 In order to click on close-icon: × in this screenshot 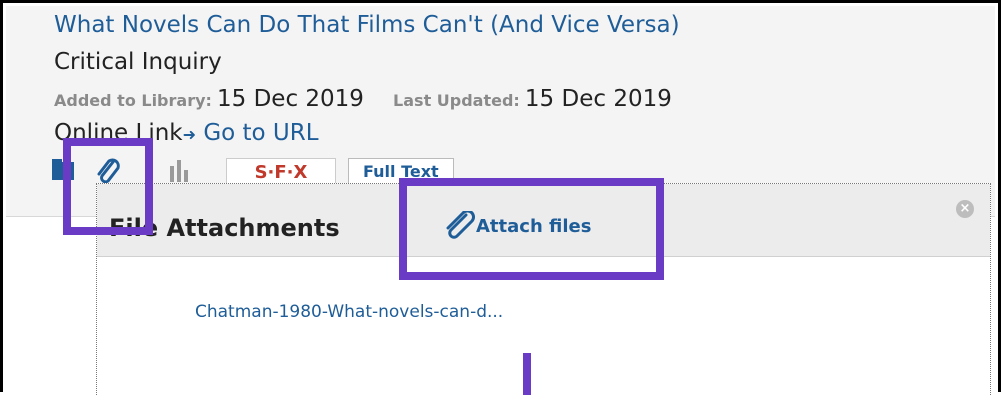, I will do `click(965, 209)`.